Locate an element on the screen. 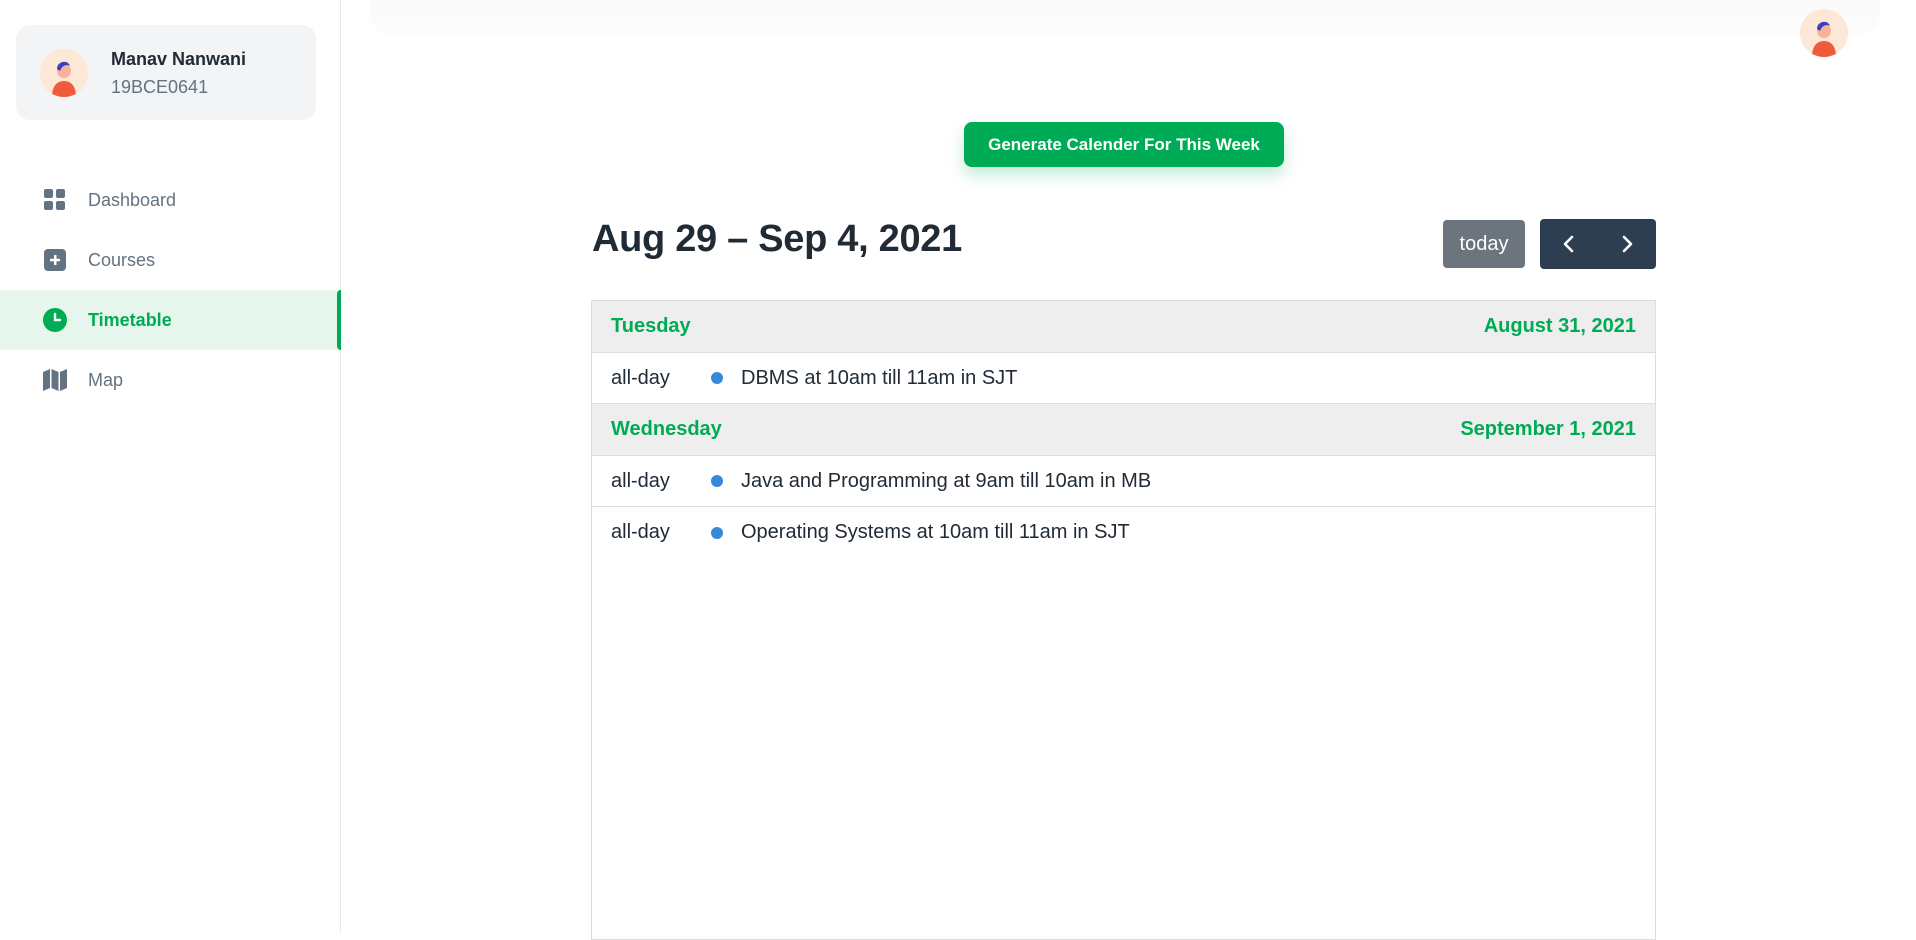 Image resolution: width=1916 pixels, height=940 pixels. sidebar-item-label: Map is located at coordinates (106, 379).